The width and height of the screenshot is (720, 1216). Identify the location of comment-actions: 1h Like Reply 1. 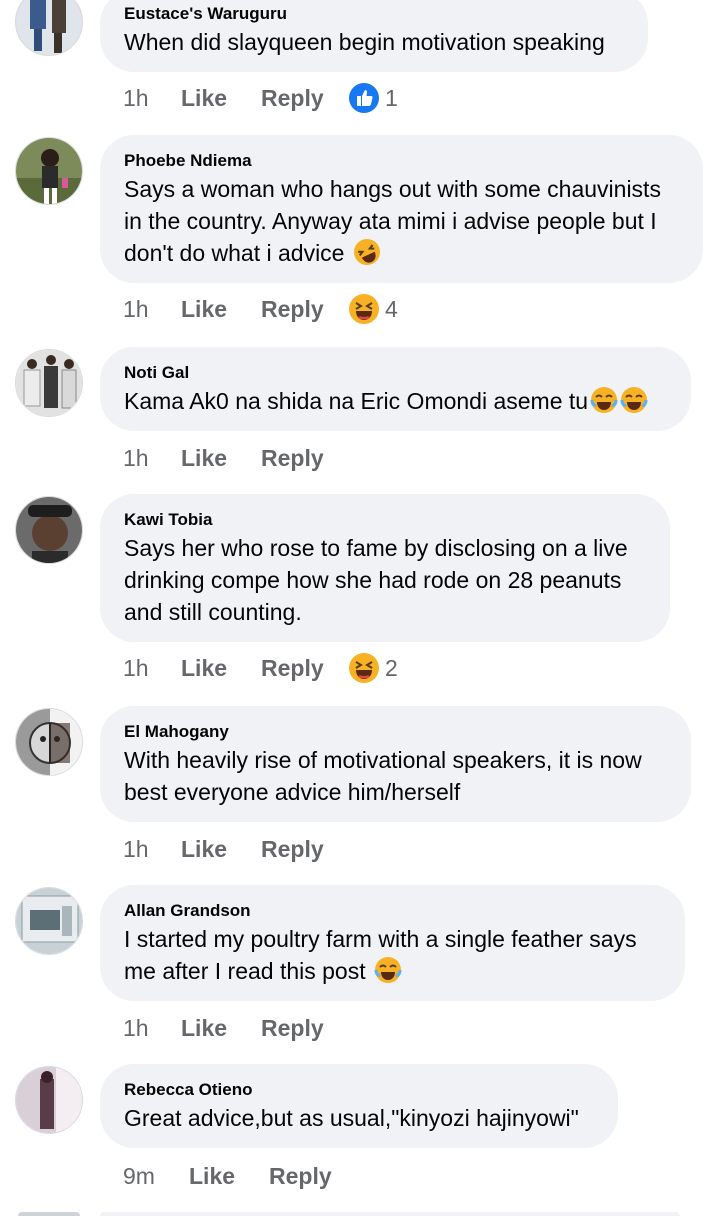
(260, 98).